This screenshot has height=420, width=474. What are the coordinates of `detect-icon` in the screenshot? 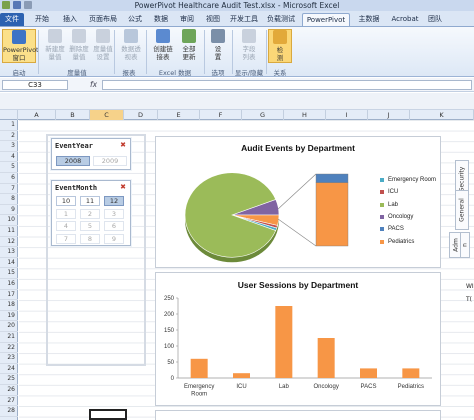 It's located at (280, 37).